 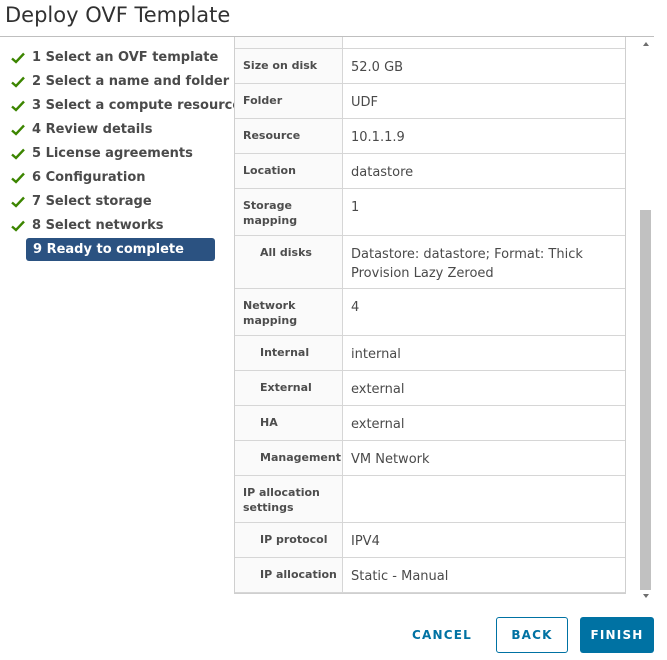 I want to click on summary-row: IP allocation Static - Manual, so click(x=430, y=575).